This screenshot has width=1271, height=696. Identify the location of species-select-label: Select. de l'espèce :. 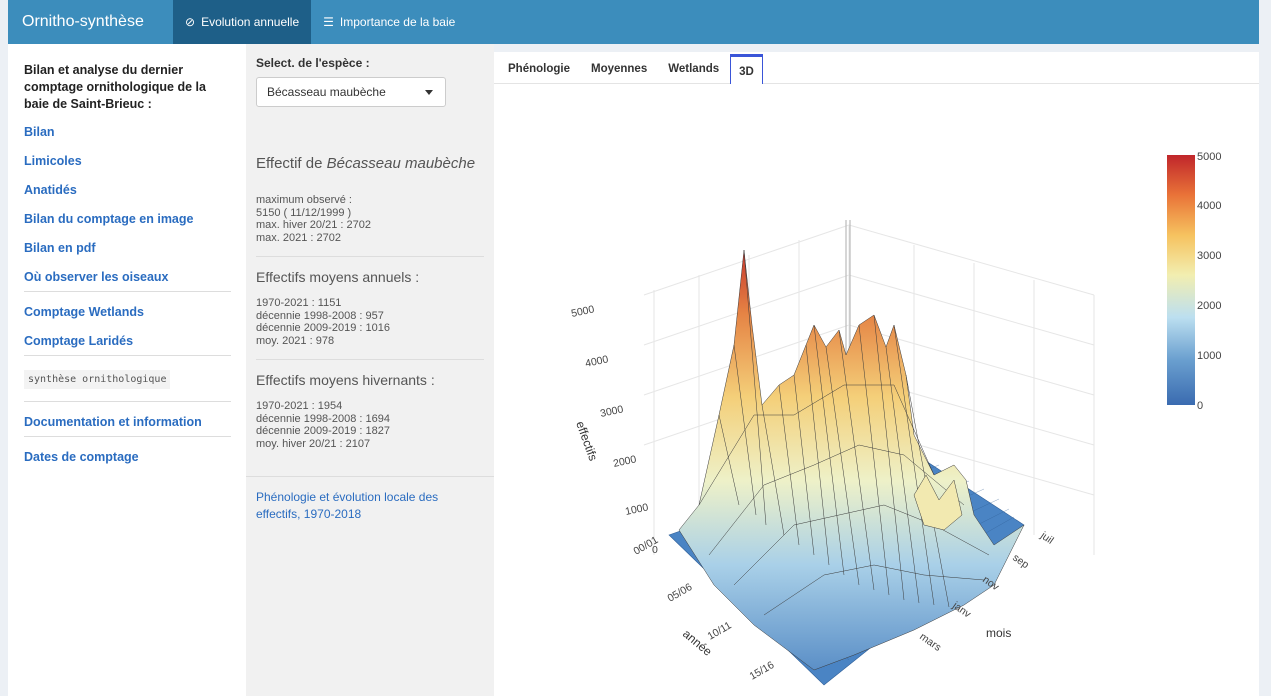
(313, 63).